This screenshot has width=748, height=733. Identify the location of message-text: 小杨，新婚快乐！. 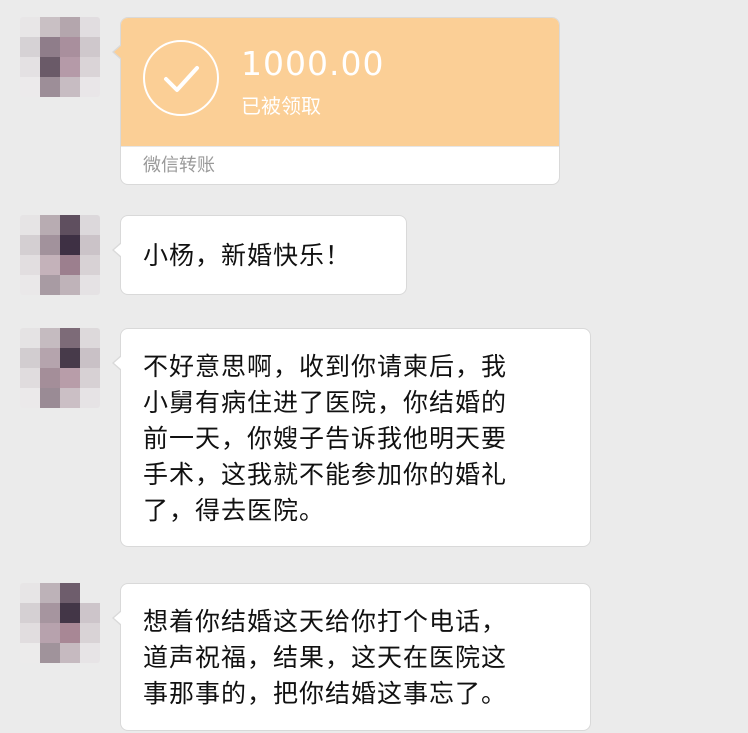
(247, 255).